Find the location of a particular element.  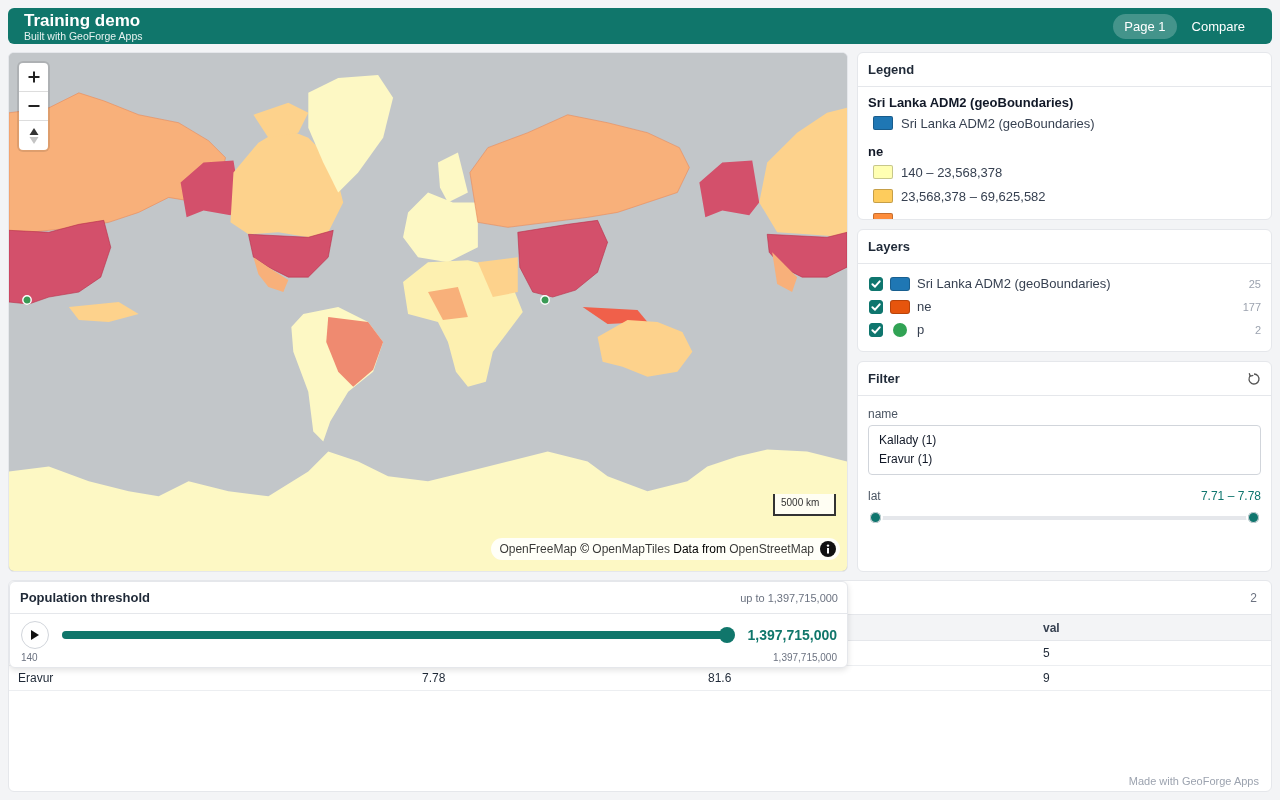

panel-title: Population threshold is located at coordinates (85, 597).